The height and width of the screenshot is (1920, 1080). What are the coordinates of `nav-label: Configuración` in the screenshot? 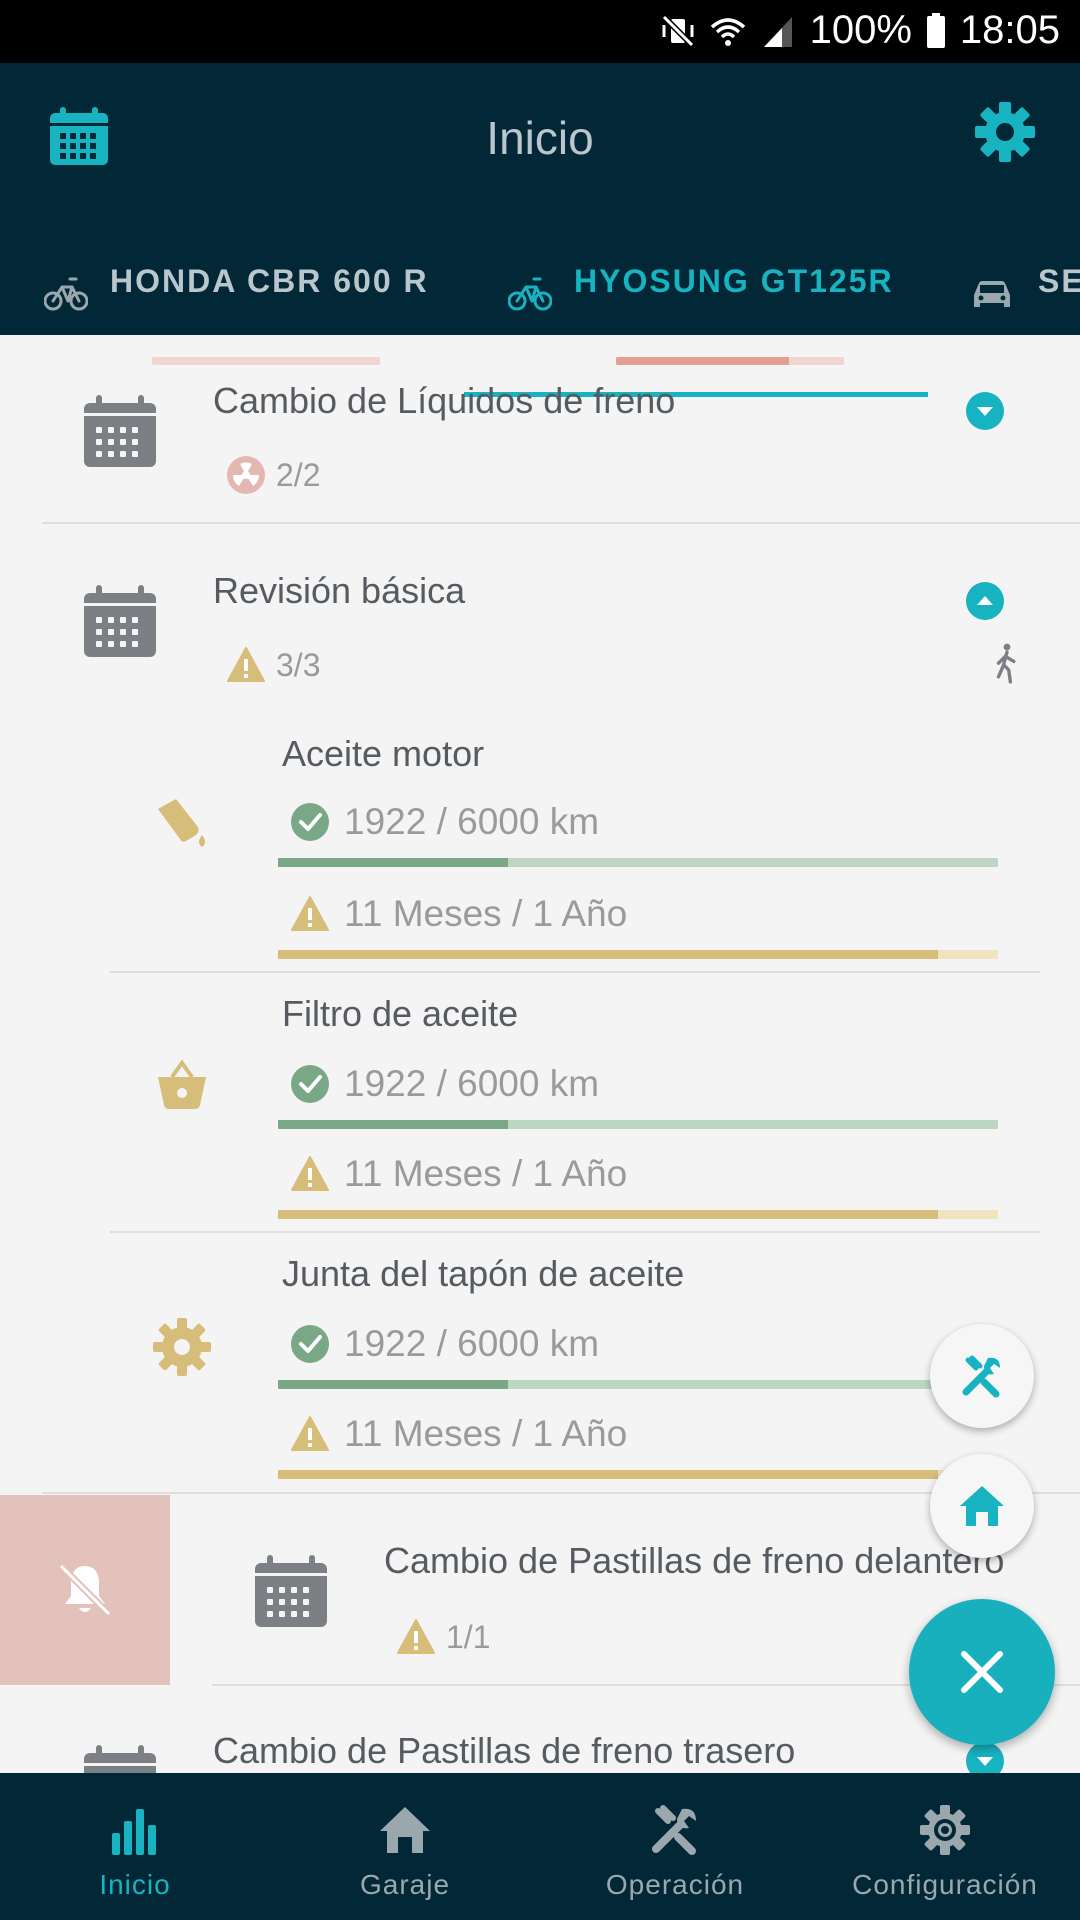 It's located at (945, 1884).